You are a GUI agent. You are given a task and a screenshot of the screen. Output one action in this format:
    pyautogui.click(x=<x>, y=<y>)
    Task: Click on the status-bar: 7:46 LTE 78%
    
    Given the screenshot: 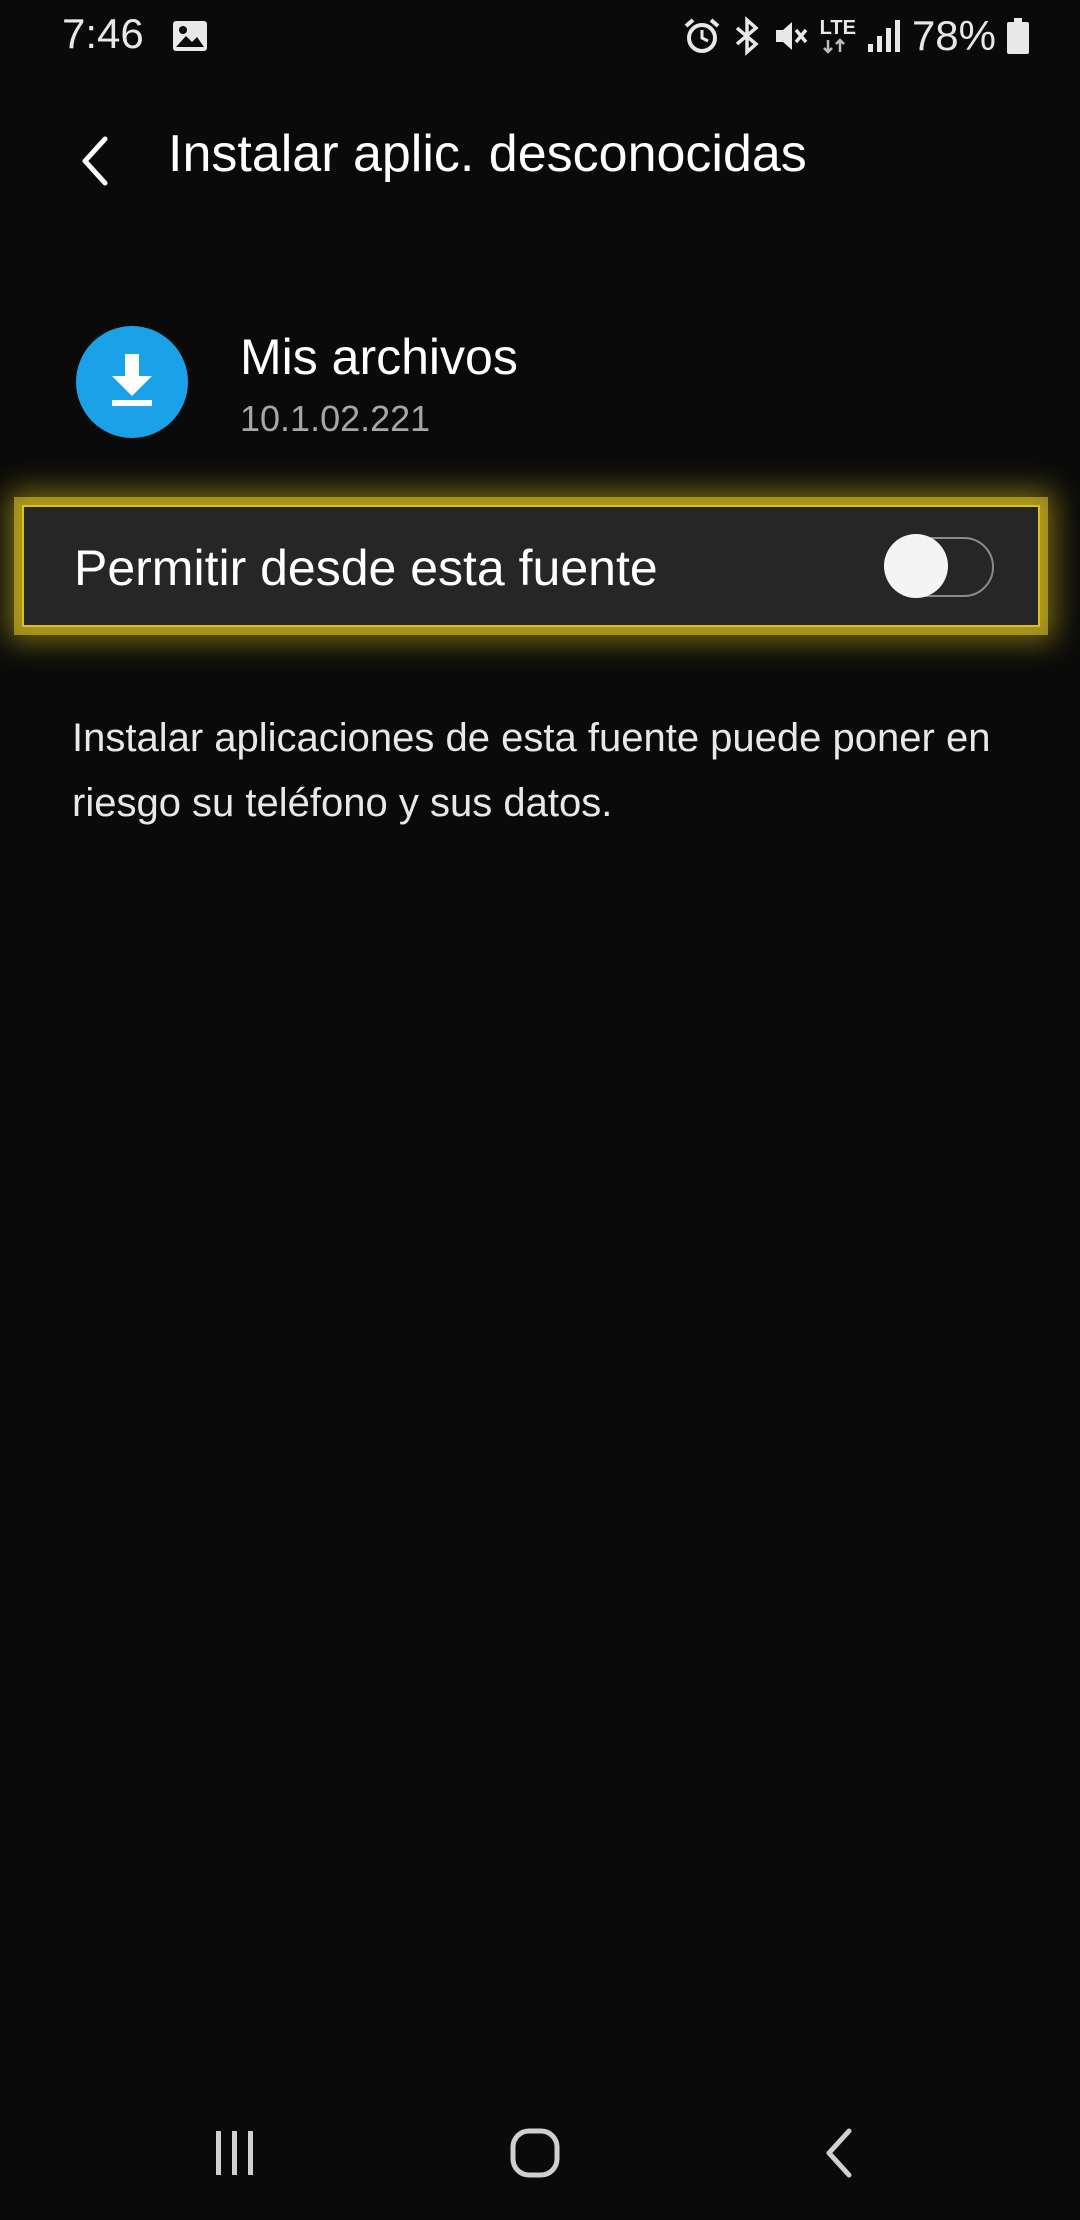 What is the action you would take?
    pyautogui.click(x=540, y=36)
    